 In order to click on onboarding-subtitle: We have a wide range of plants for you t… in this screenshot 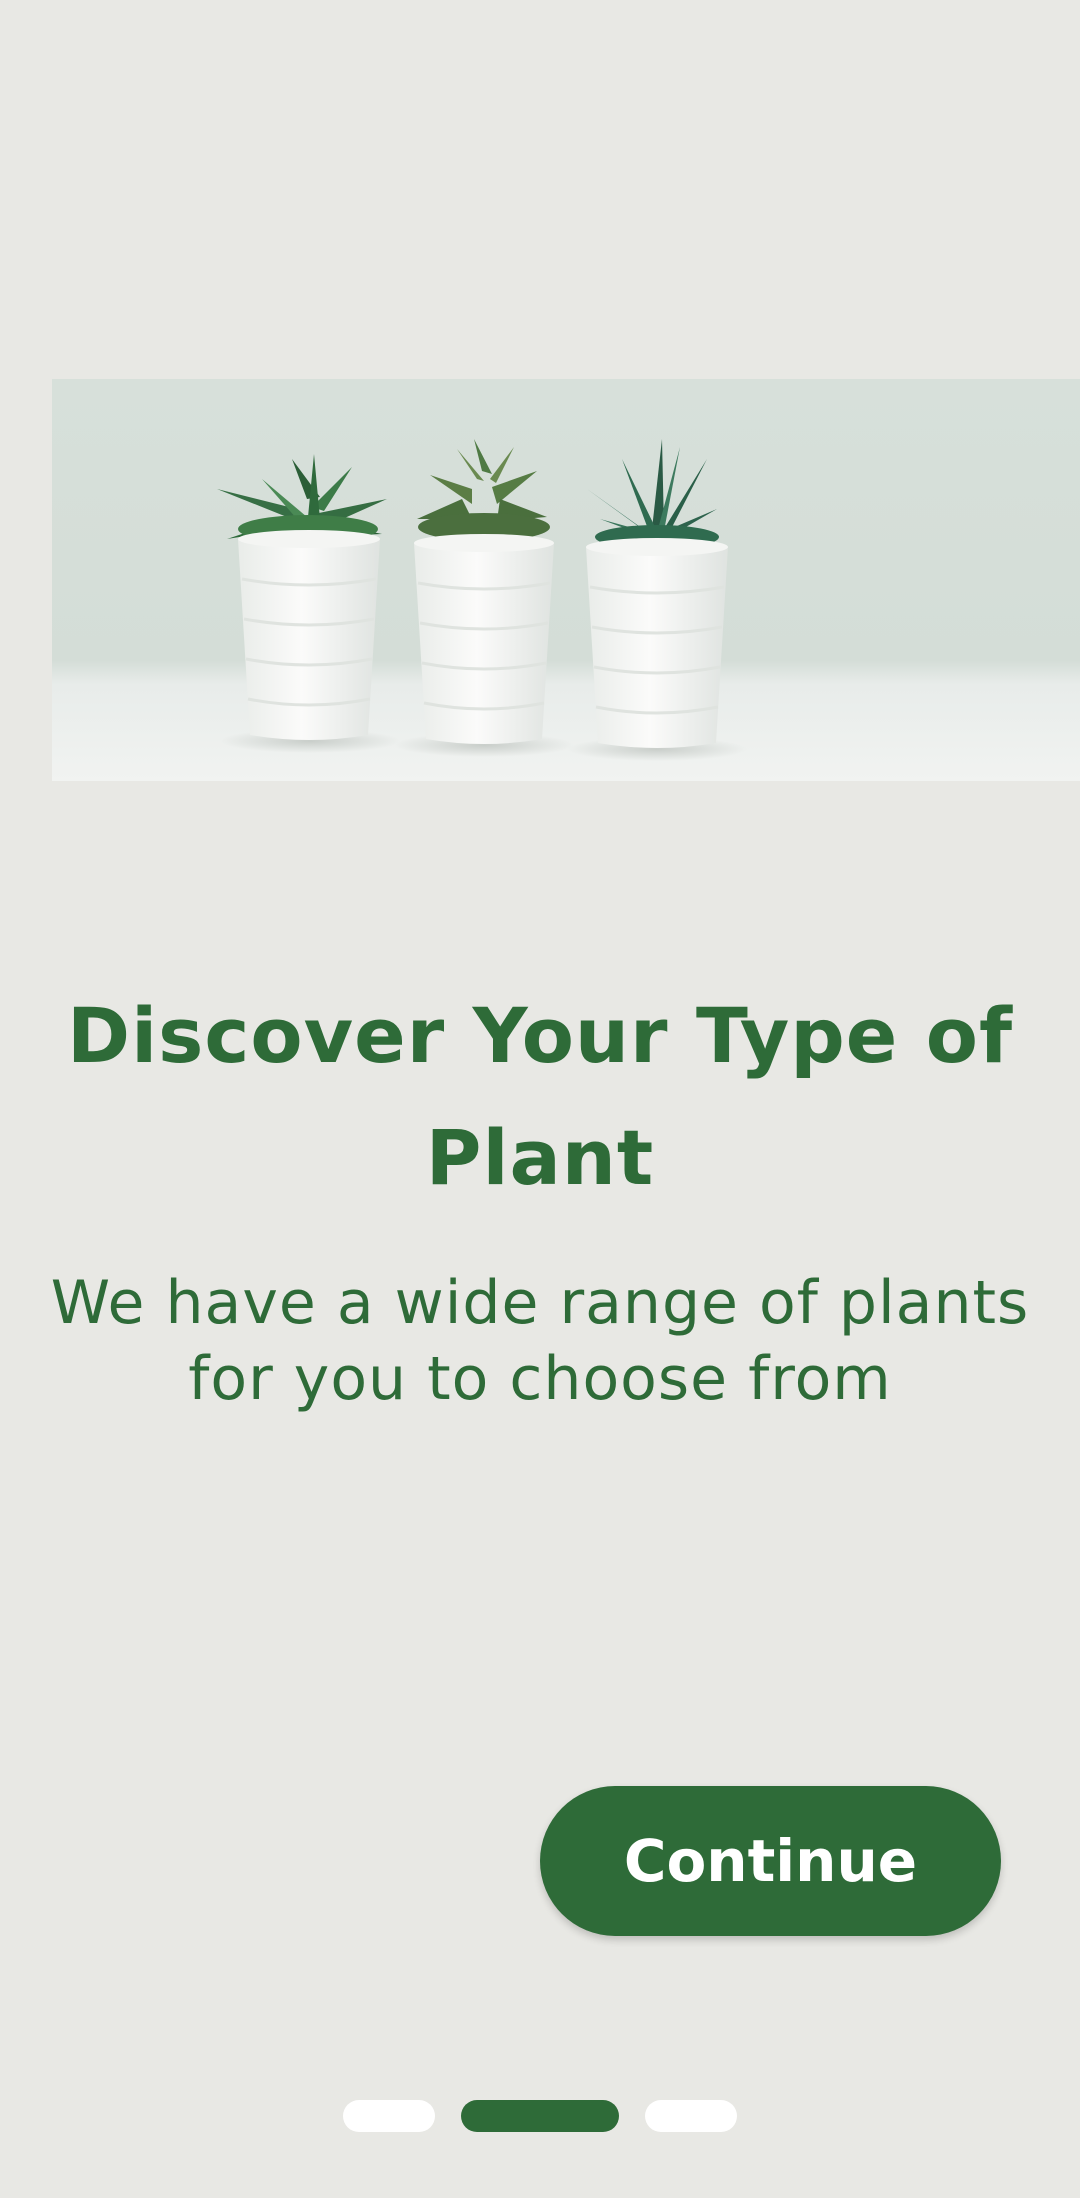, I will do `click(540, 1341)`.